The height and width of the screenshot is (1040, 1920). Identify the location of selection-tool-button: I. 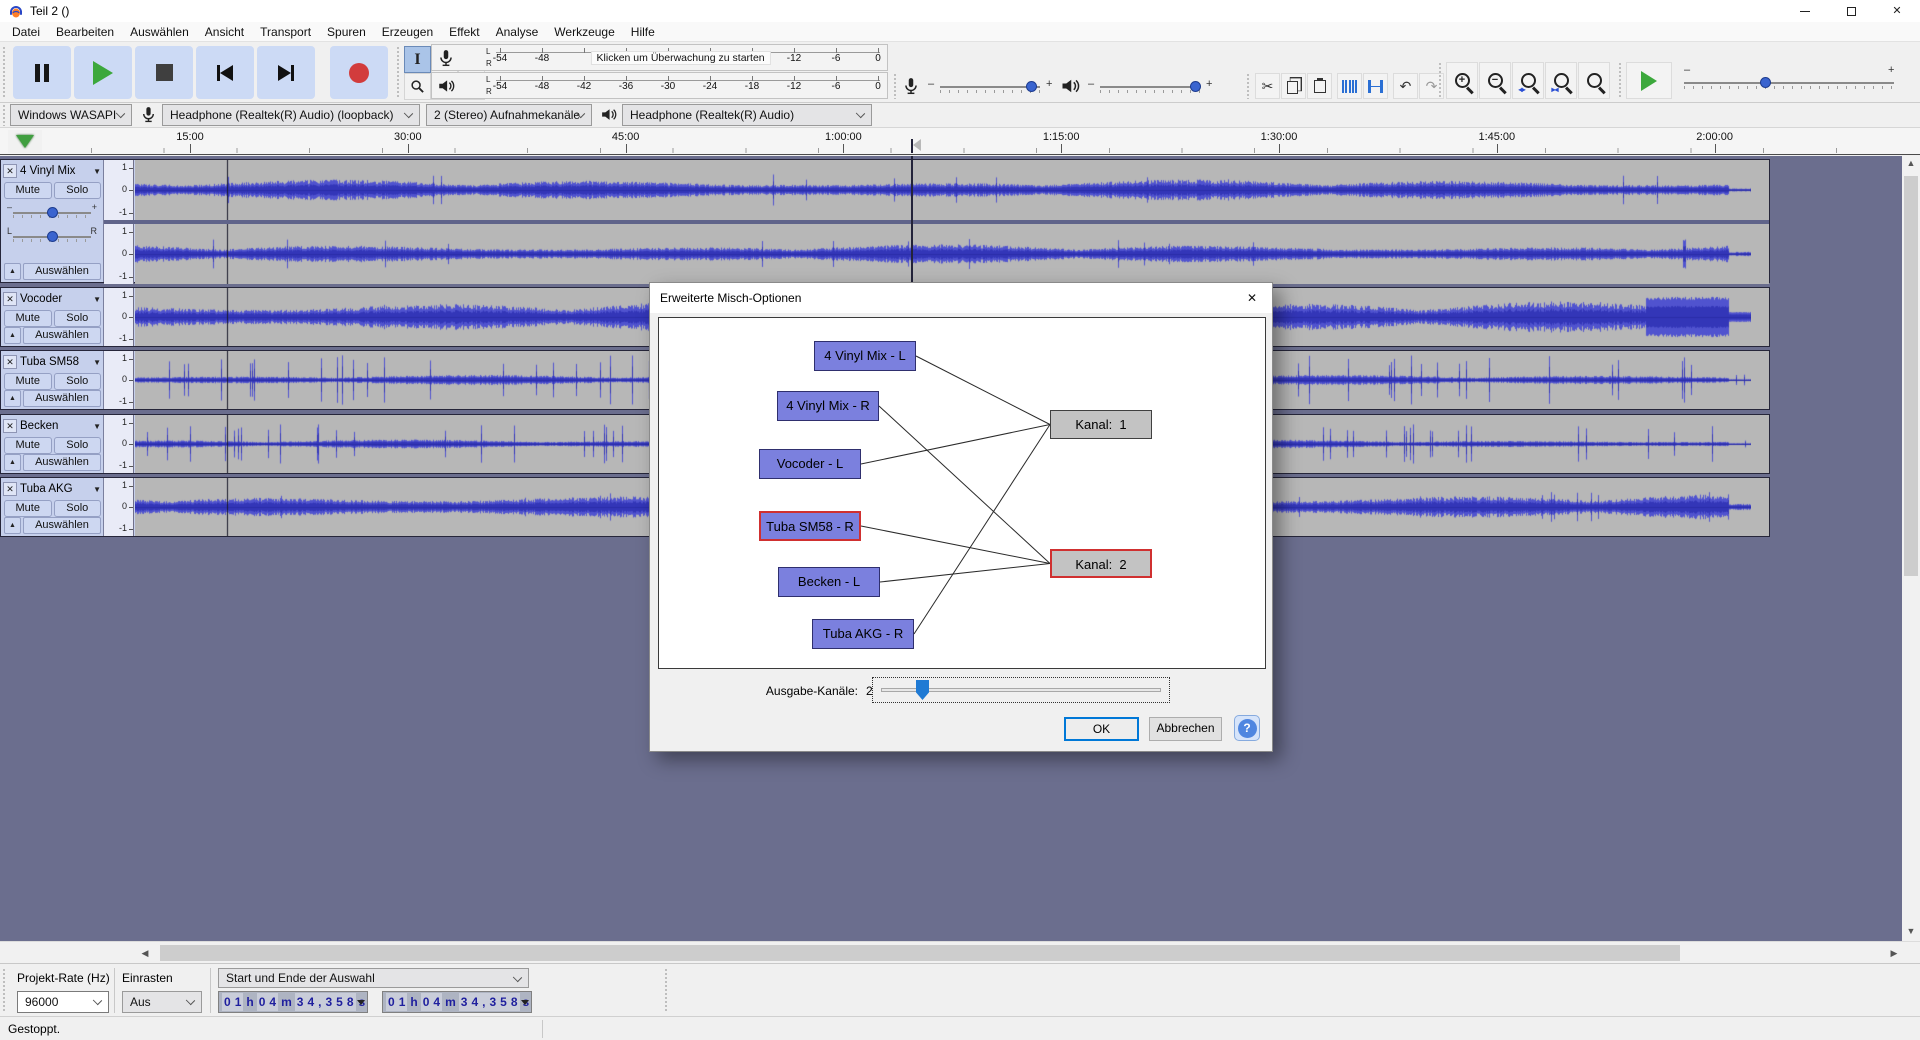
(417, 59).